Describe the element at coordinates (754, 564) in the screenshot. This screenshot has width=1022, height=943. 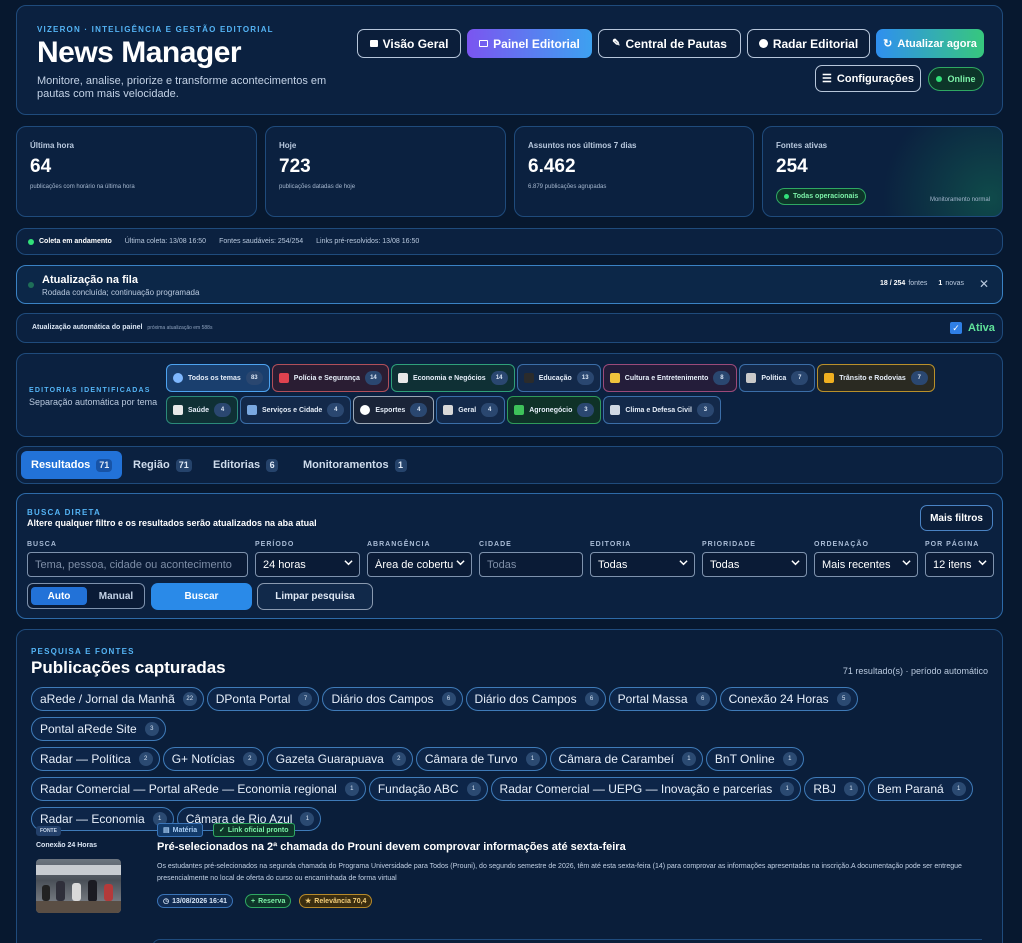
I see `priority-select: Todas` at that location.